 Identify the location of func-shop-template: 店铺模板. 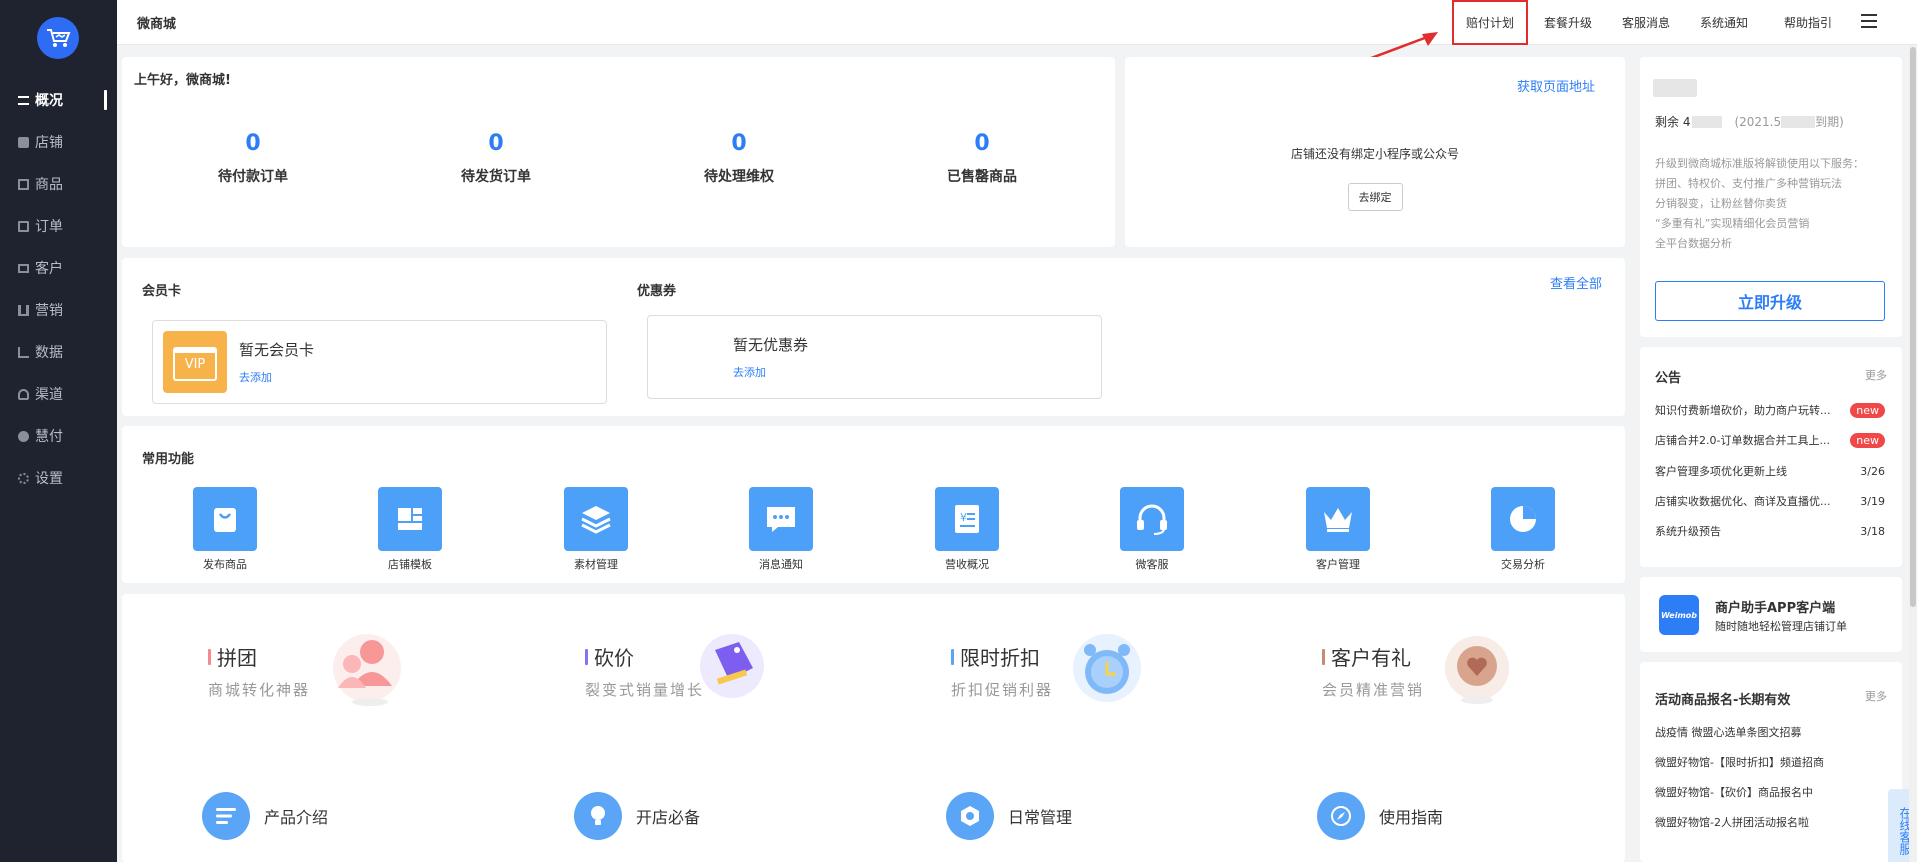
(410, 529).